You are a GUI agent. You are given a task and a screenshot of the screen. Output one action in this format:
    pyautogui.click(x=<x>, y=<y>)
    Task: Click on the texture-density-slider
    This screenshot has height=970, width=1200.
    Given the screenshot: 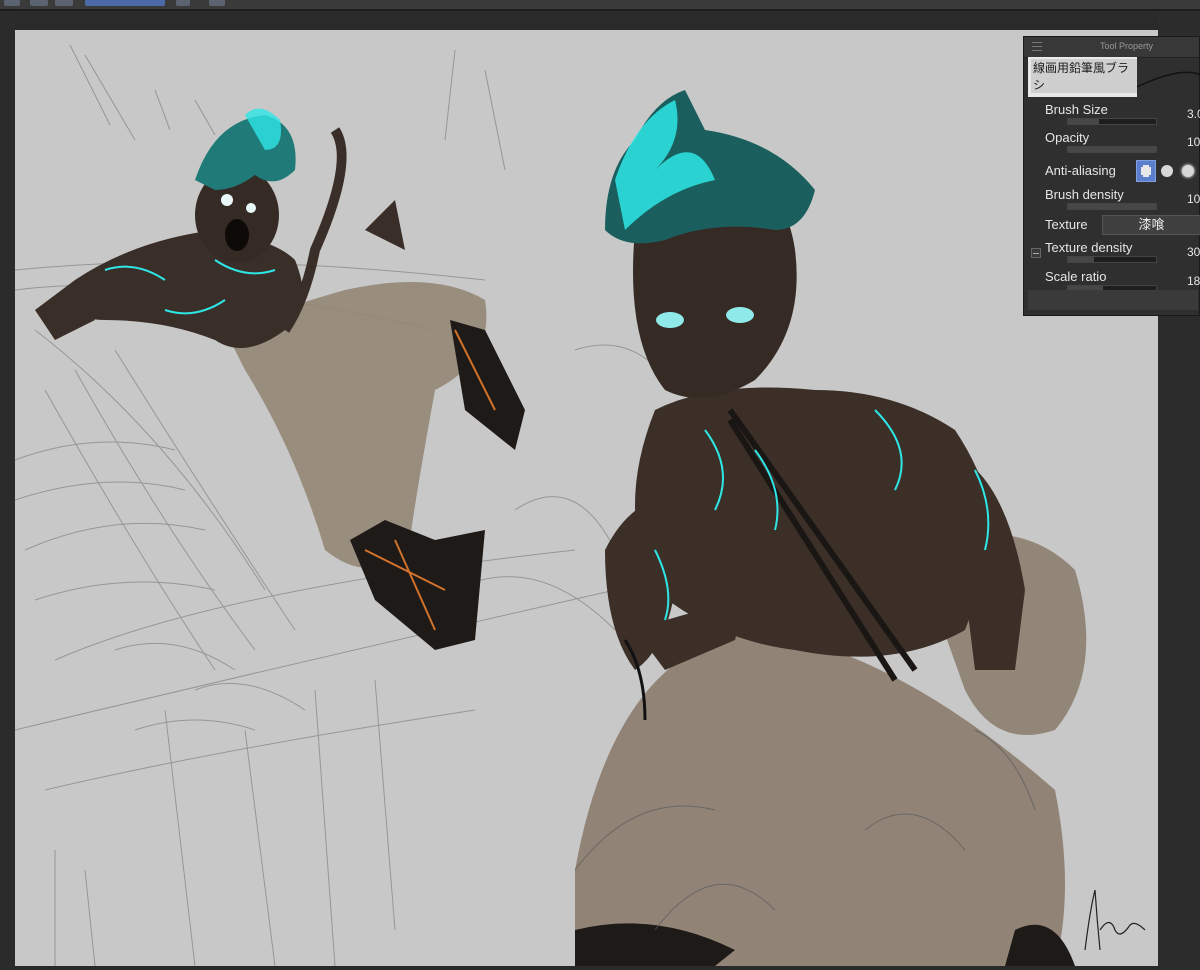 What is the action you would take?
    pyautogui.click(x=1112, y=259)
    